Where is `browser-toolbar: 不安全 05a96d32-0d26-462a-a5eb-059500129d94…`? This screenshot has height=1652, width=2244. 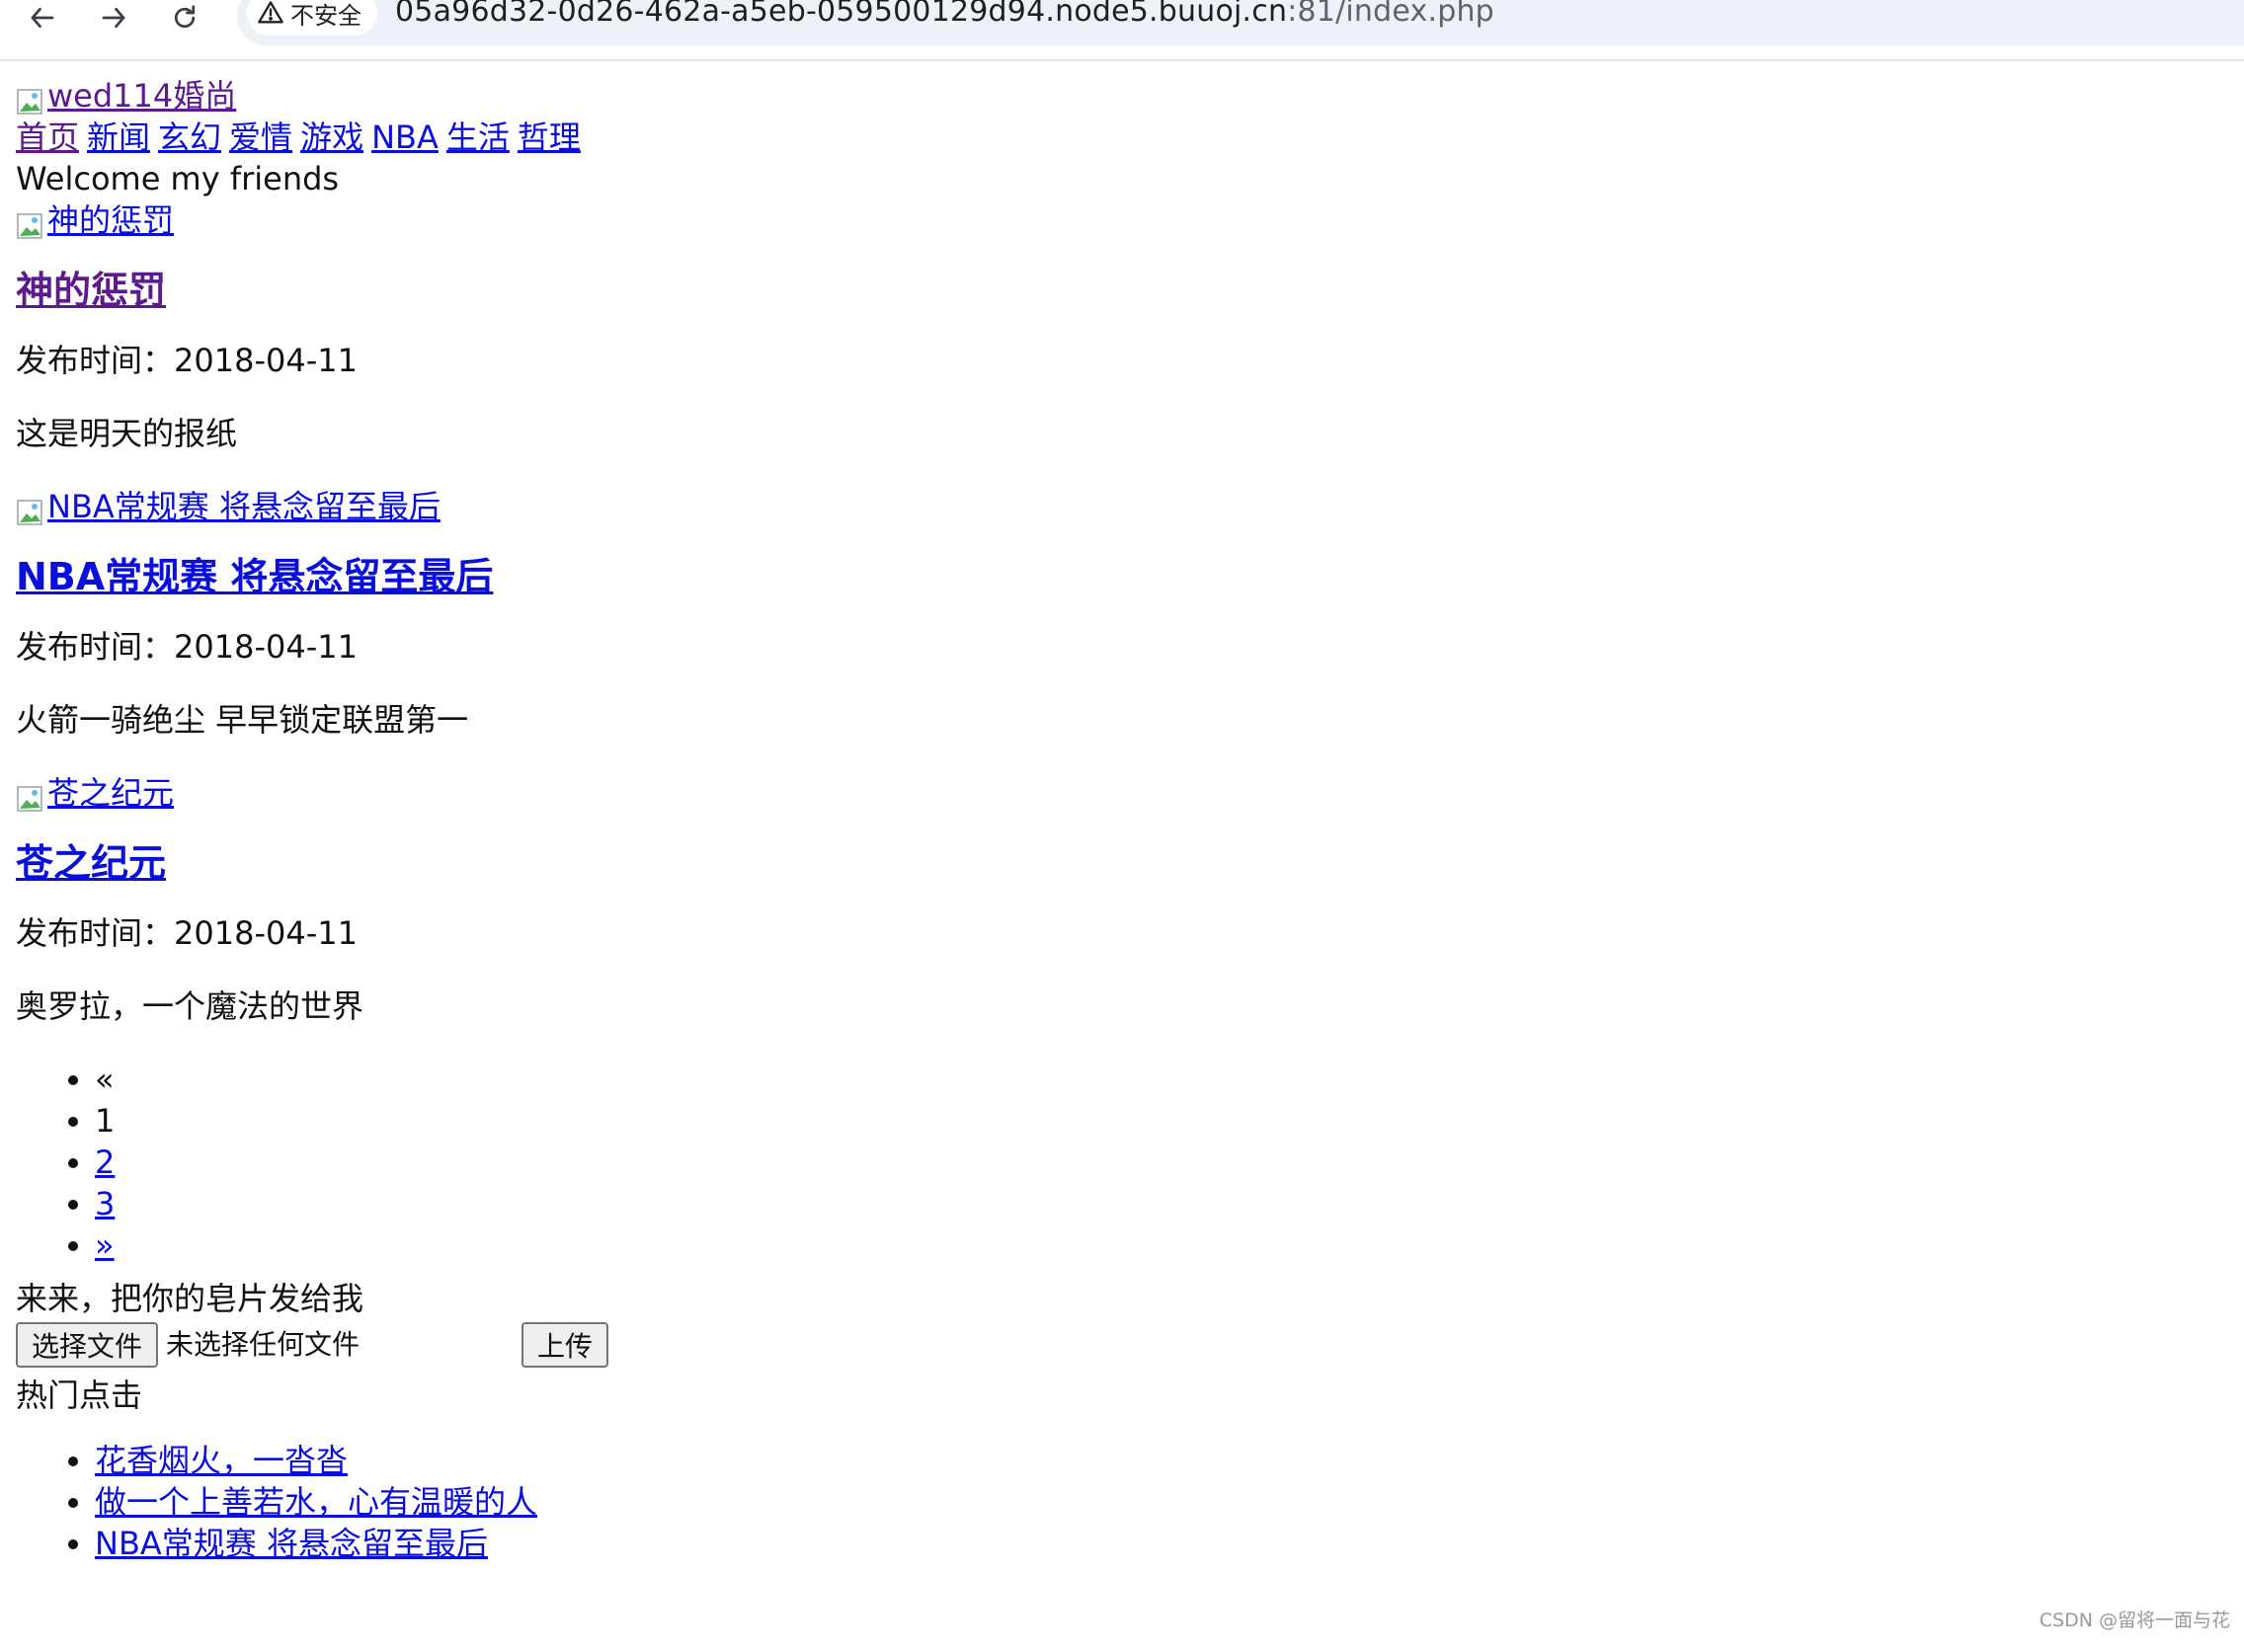 browser-toolbar: 不安全 05a96d32-0d26-462a-a5eb-059500129d94… is located at coordinates (1122, 30).